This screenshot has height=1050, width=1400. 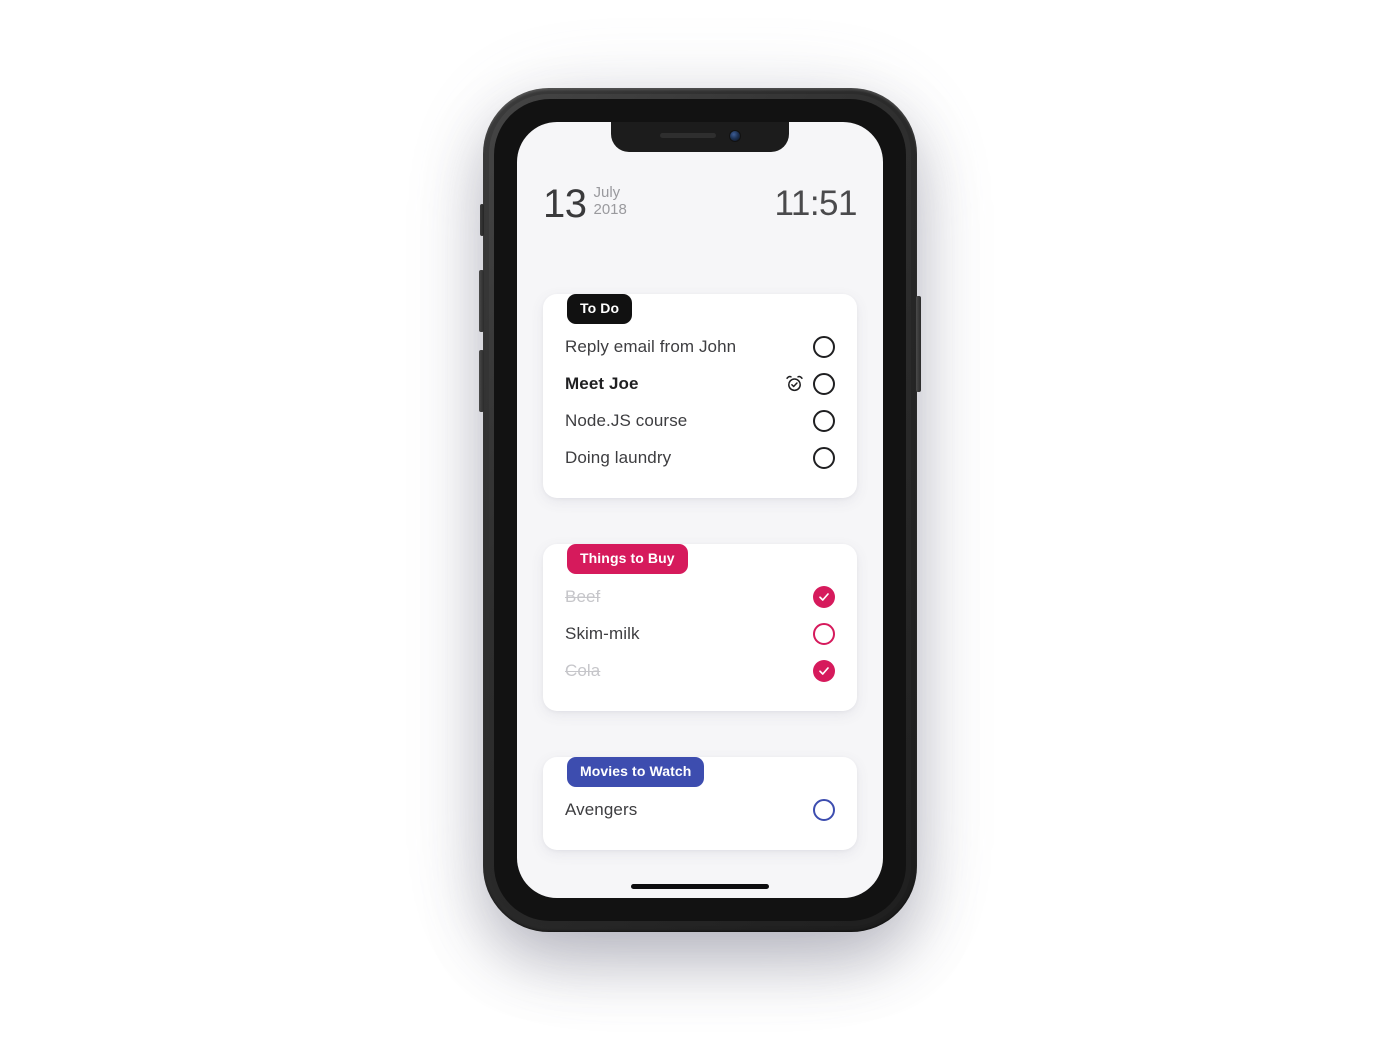 What do you see at coordinates (700, 457) in the screenshot?
I see `list-item: Doing laundry` at bounding box center [700, 457].